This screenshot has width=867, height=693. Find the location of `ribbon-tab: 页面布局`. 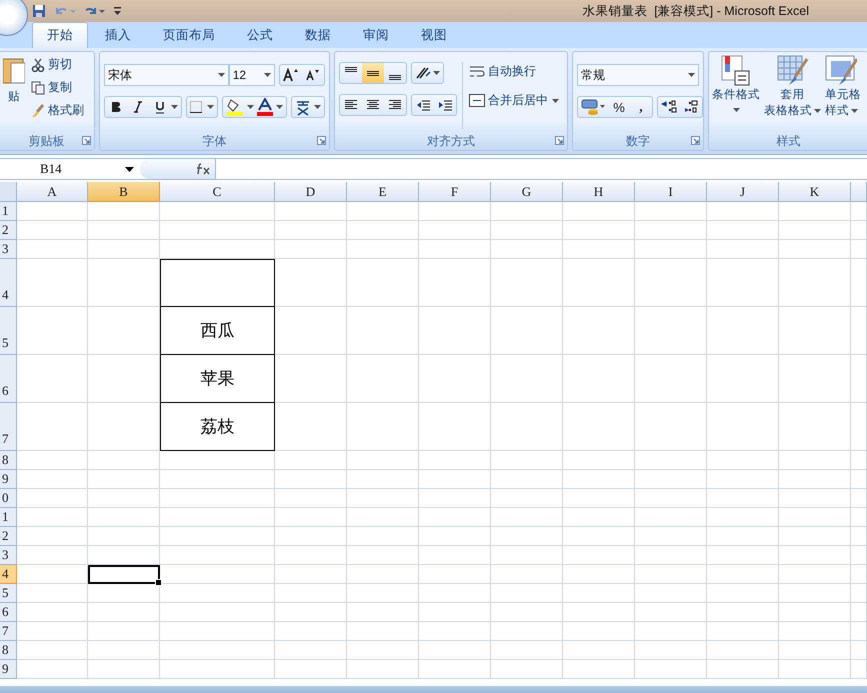

ribbon-tab: 页面布局 is located at coordinates (189, 35).